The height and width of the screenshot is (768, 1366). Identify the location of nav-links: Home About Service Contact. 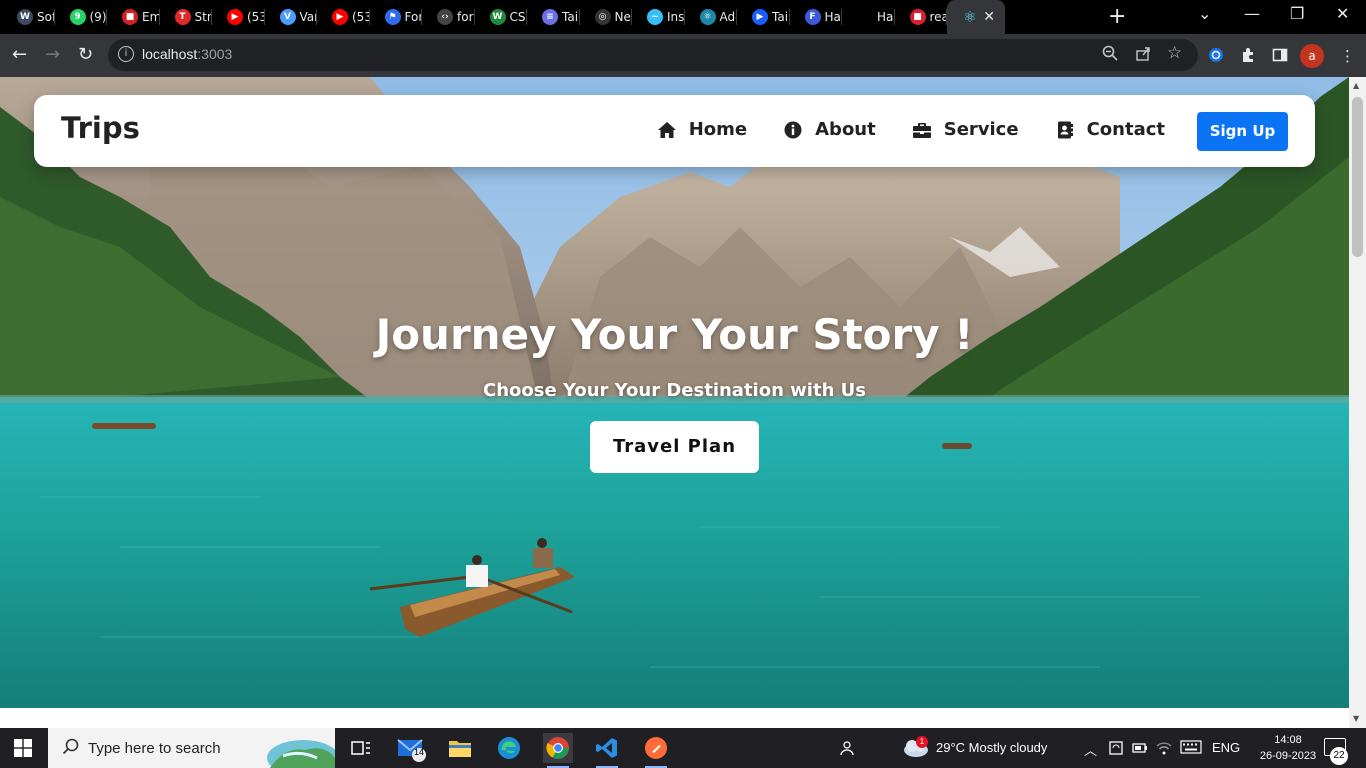
(911, 129).